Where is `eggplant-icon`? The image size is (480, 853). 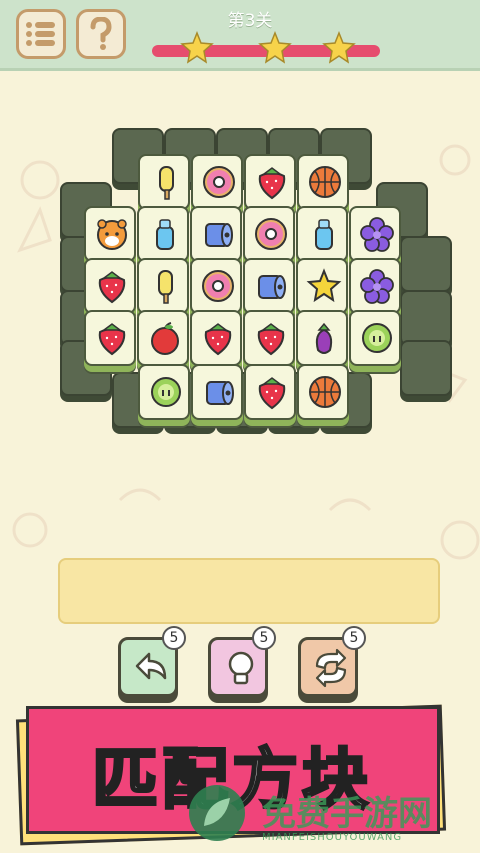 eggplant-icon is located at coordinates (324, 338).